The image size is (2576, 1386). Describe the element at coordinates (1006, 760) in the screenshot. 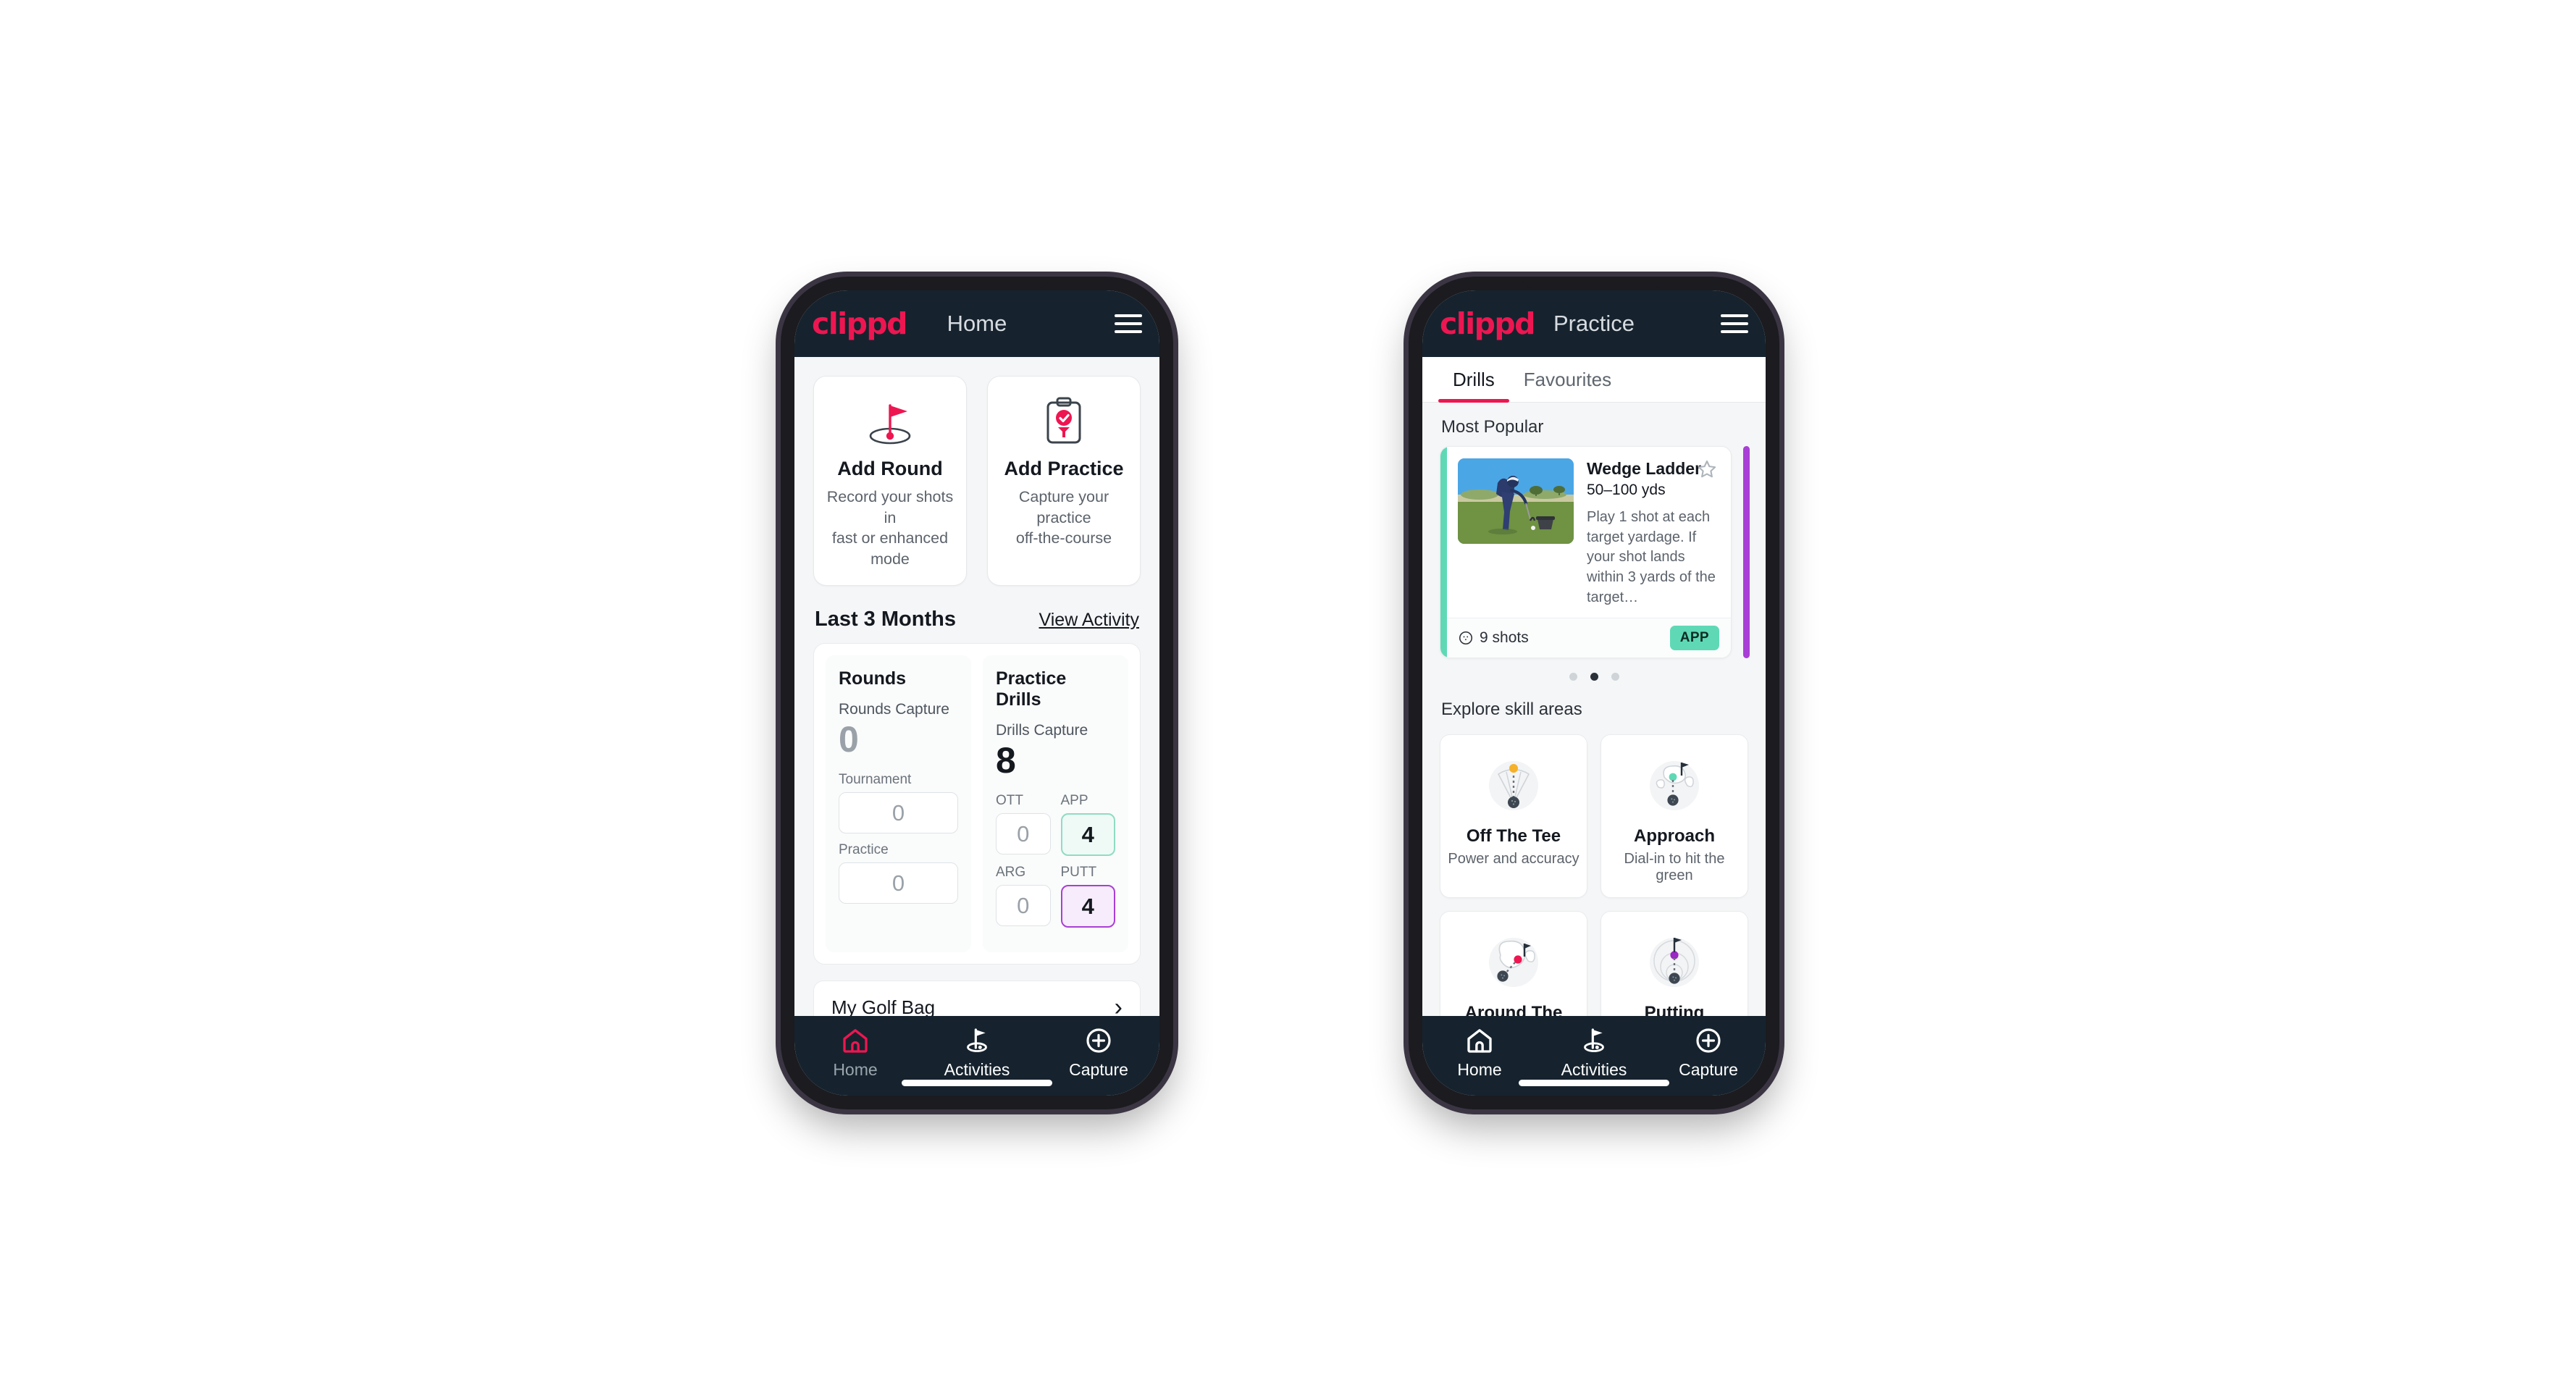

I see `drills-capture-value: 8` at that location.